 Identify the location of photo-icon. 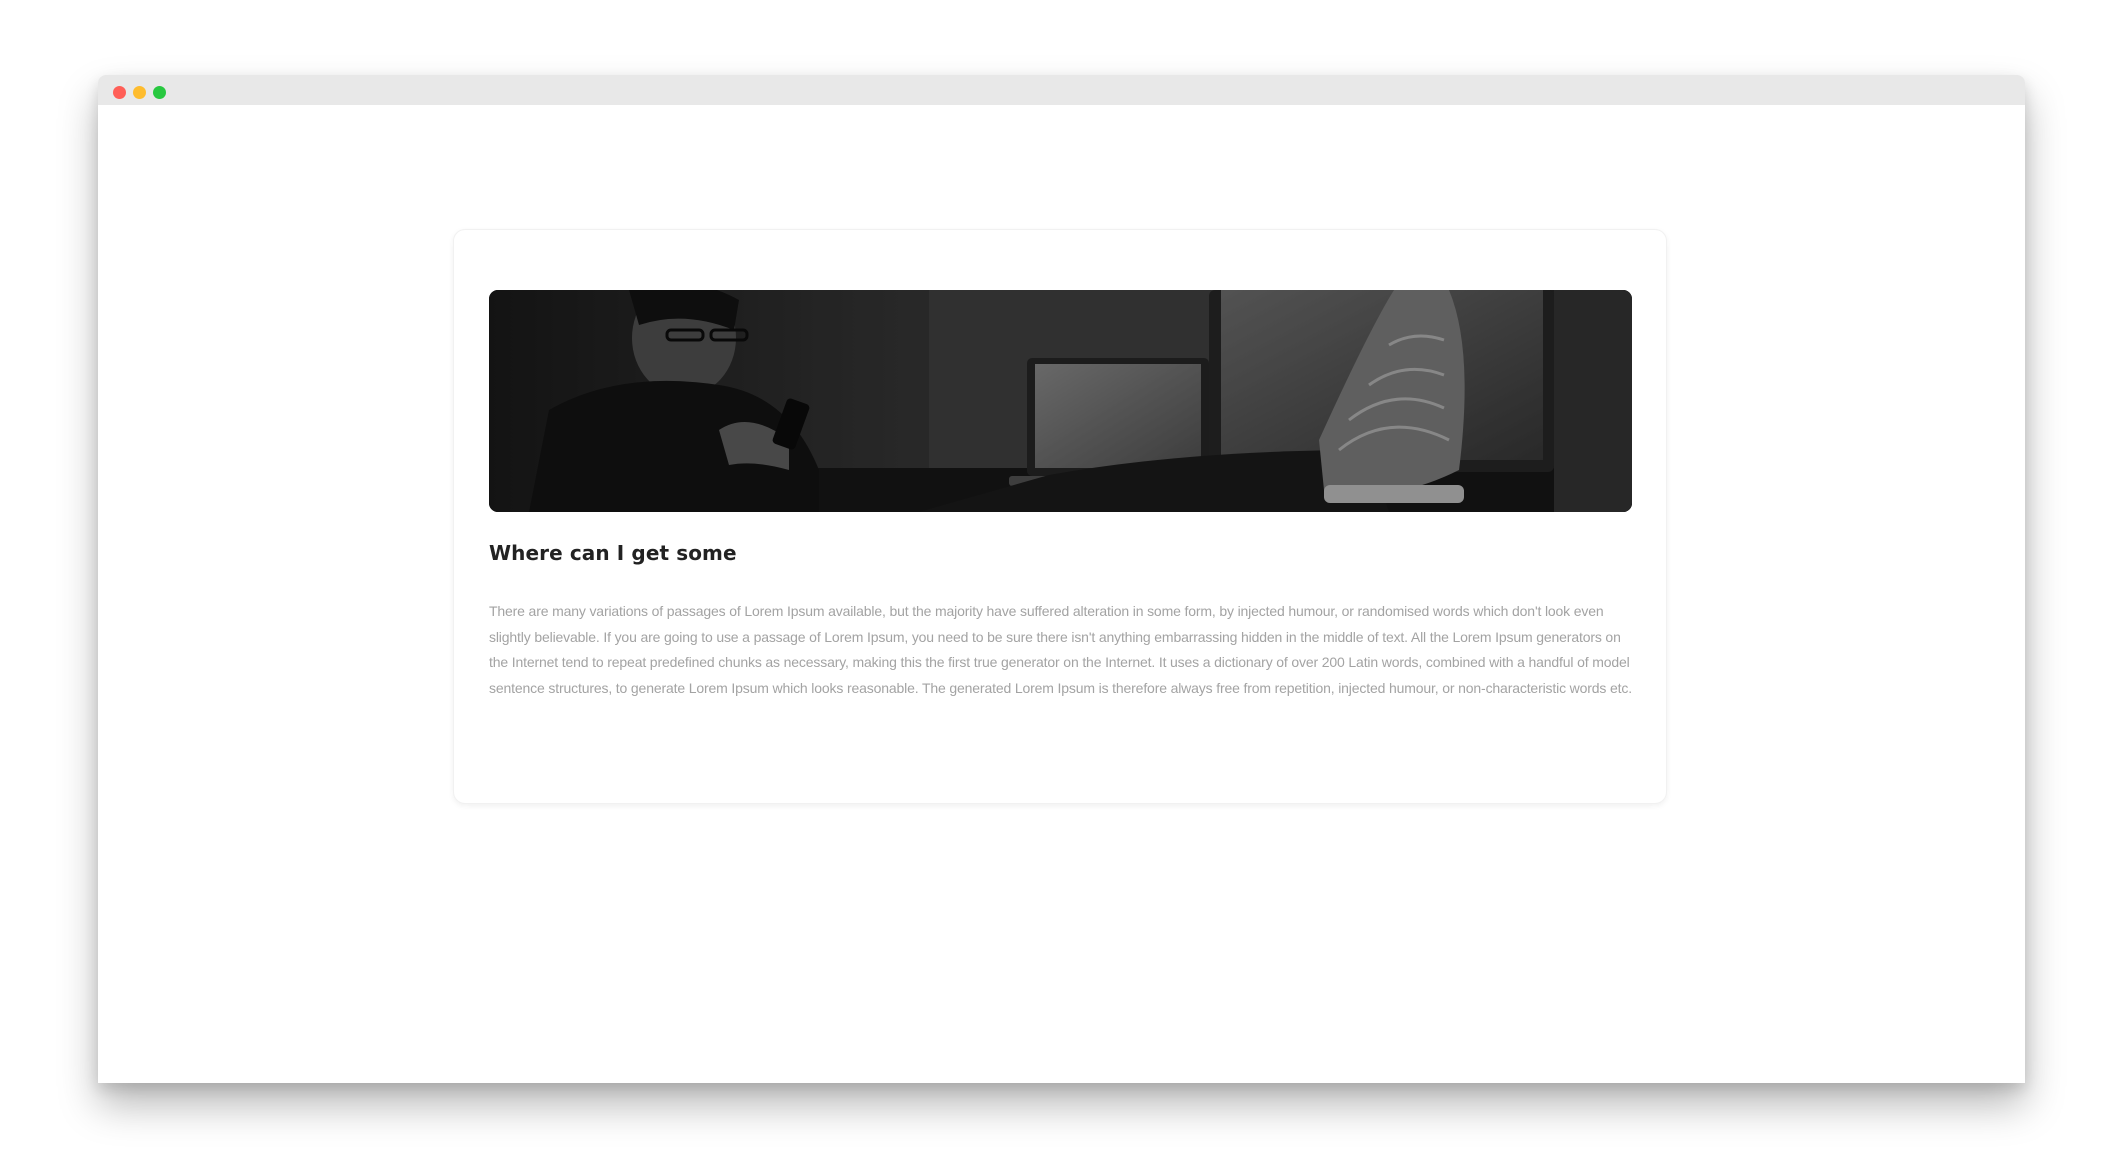
(1060, 401).